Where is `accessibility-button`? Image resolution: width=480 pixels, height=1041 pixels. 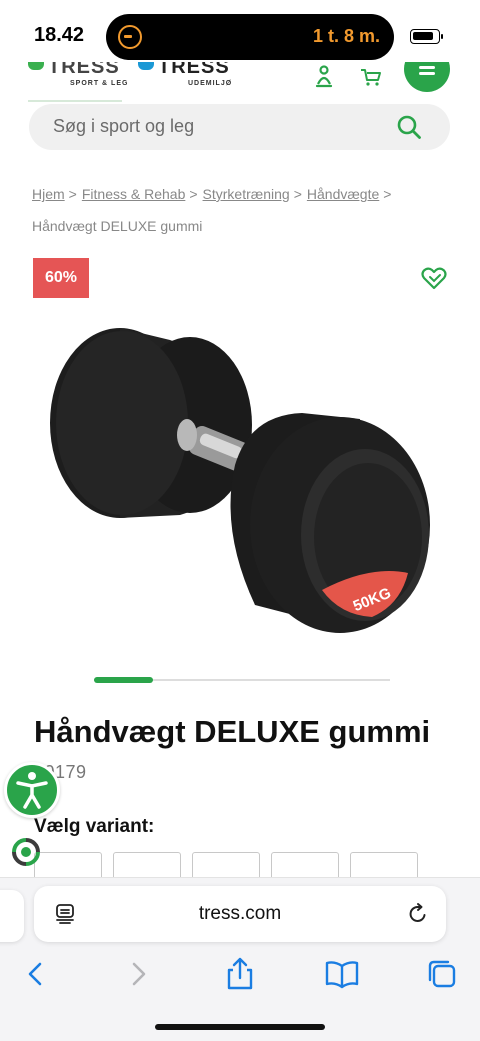 accessibility-button is located at coordinates (32, 790).